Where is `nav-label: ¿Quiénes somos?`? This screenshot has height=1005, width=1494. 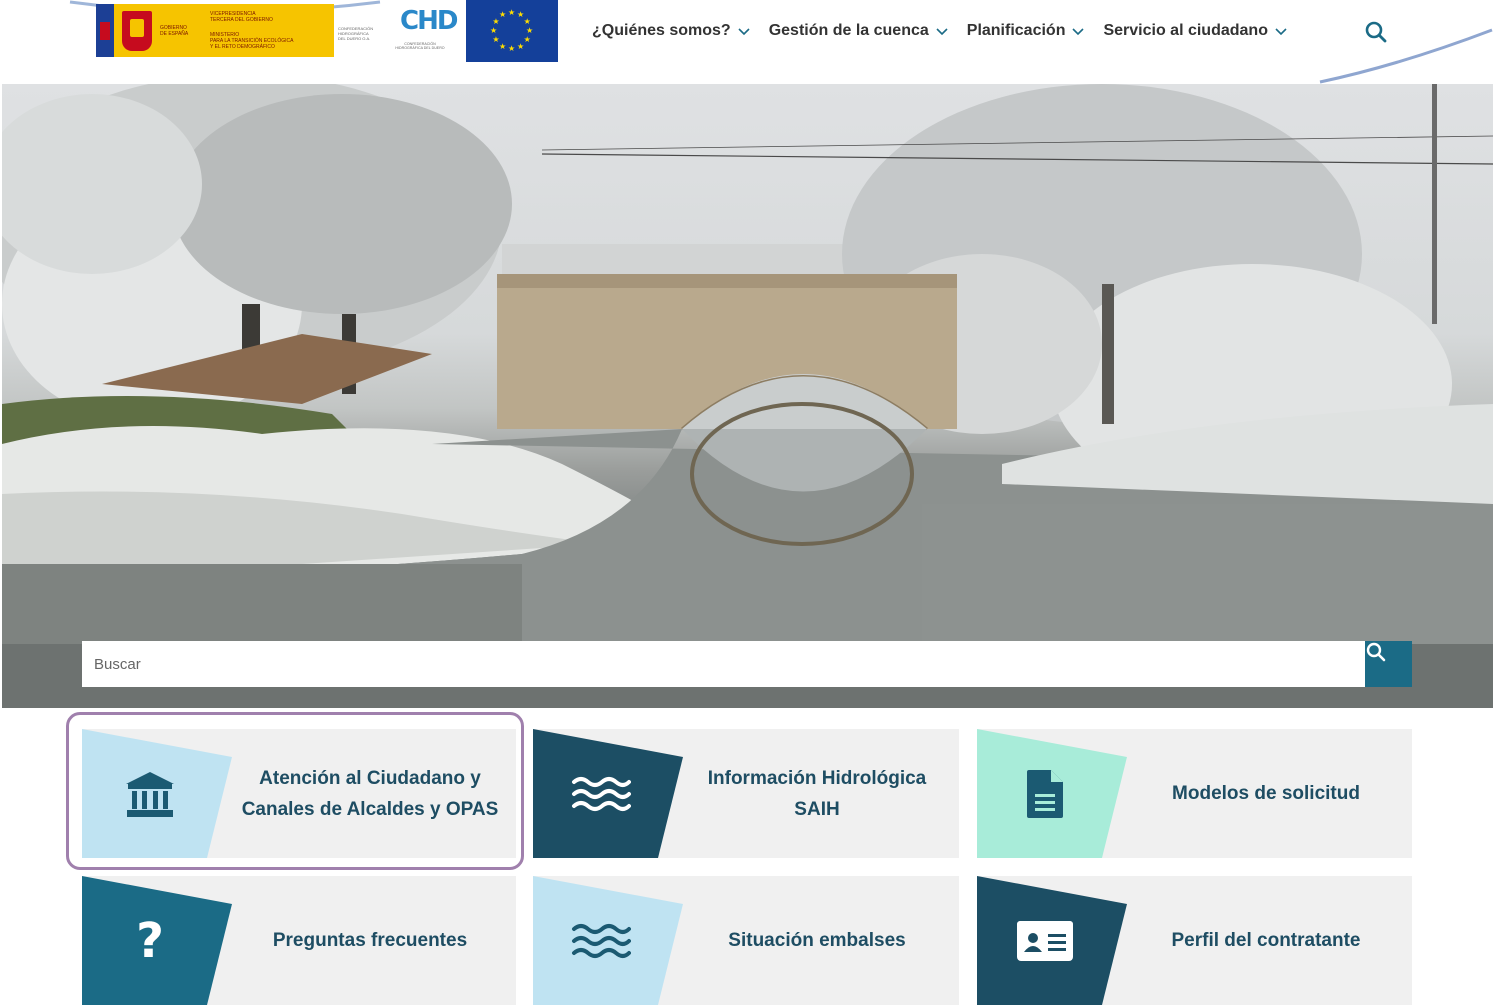 nav-label: ¿Quiénes somos? is located at coordinates (661, 30).